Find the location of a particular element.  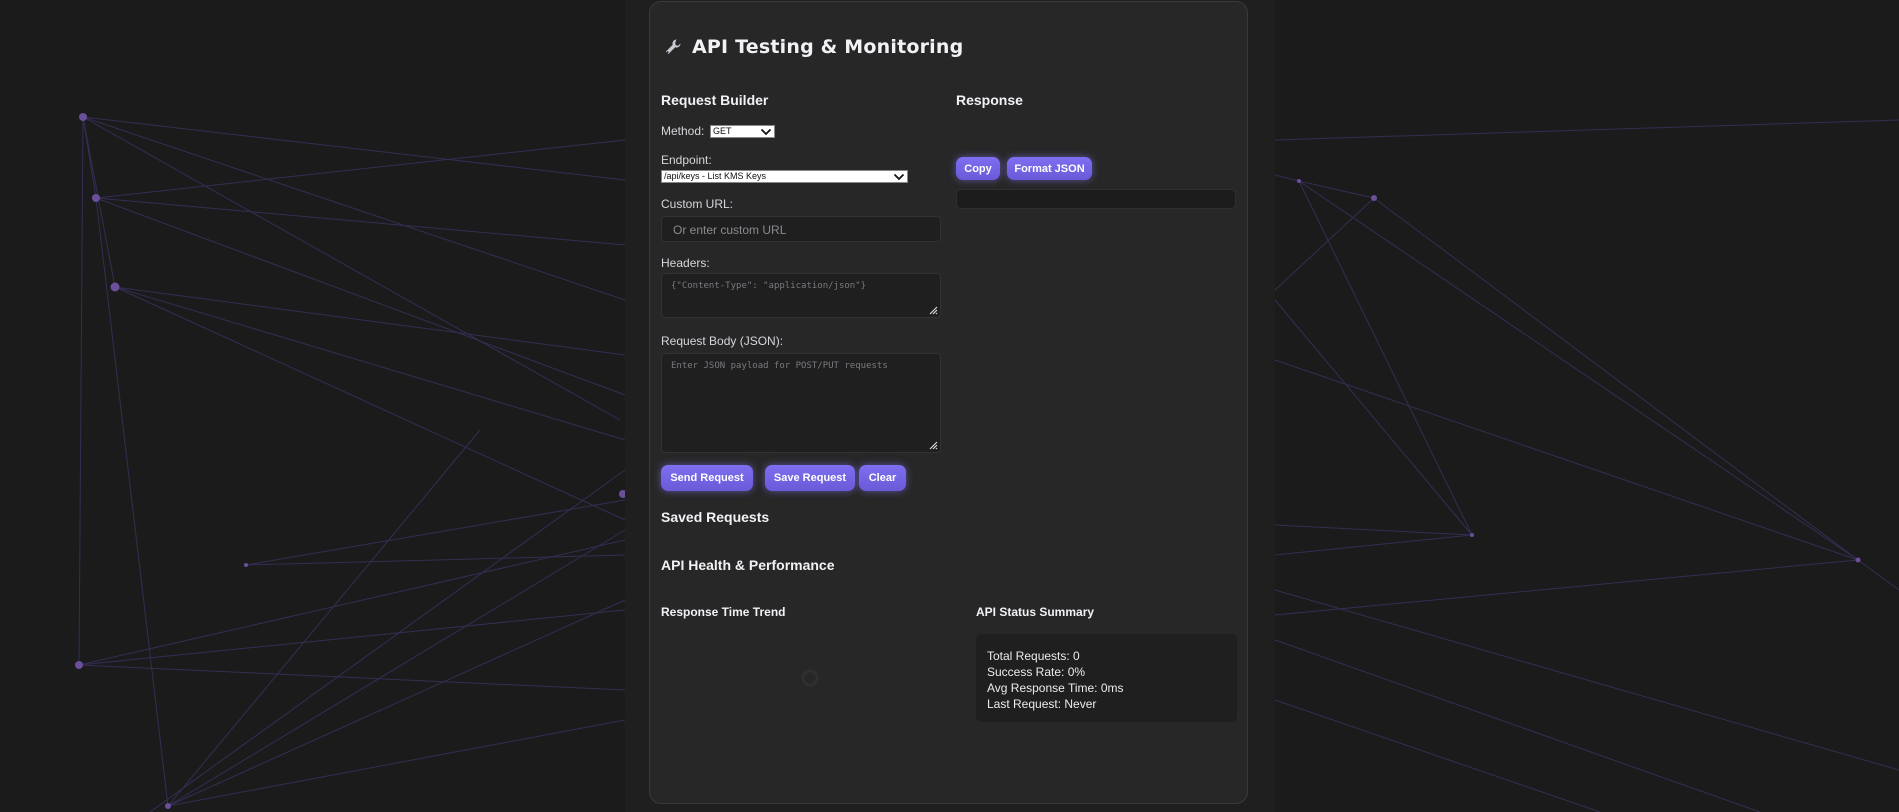

request-body-label: Request Body (JSON): is located at coordinates (722, 341).